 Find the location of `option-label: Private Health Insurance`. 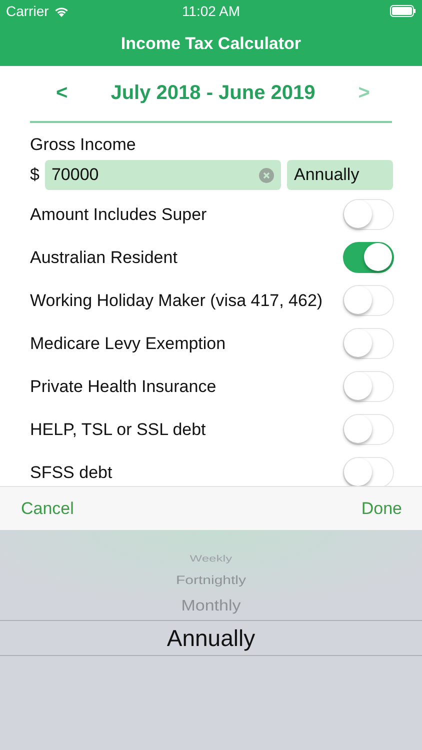

option-label: Private Health Insurance is located at coordinates (123, 386).